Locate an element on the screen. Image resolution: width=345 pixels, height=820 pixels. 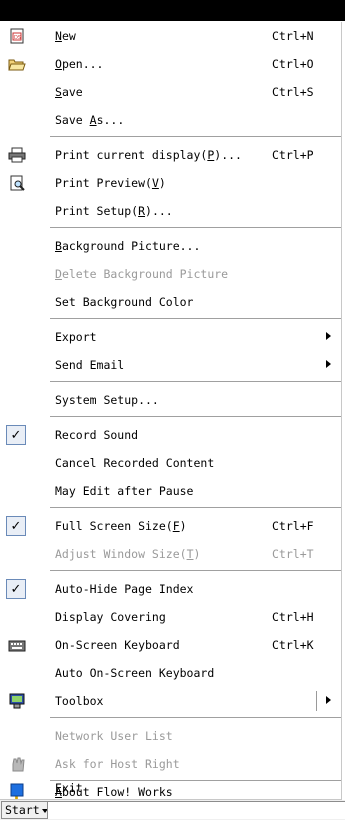
toolbox-icon is located at coordinates (17, 701).